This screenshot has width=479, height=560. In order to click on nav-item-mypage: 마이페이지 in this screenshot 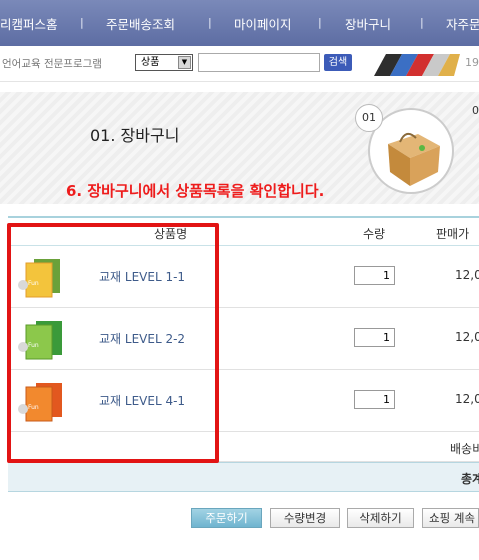, I will do `click(263, 23)`.